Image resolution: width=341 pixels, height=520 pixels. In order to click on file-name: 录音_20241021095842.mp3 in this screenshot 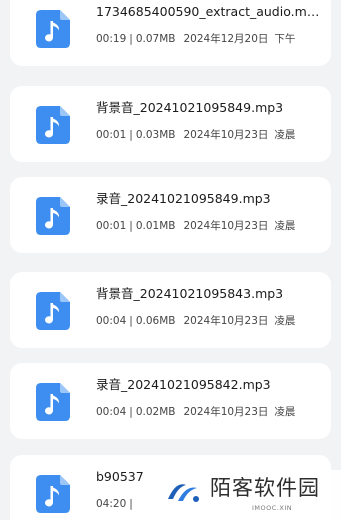, I will do `click(183, 384)`.